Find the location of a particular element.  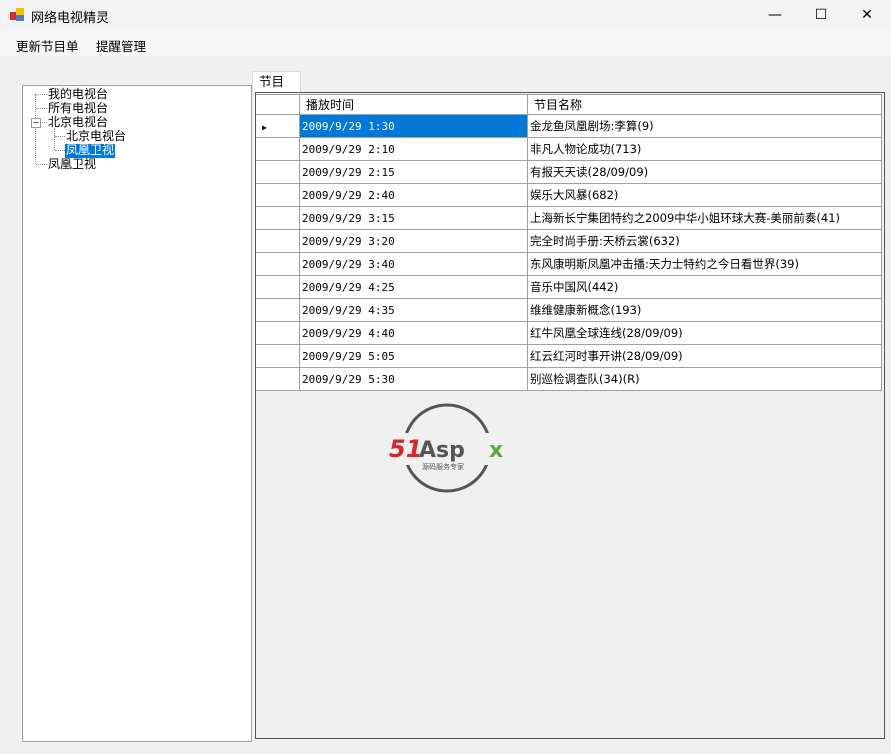

menu-update-schedule: 更新节目单 is located at coordinates (47, 45).